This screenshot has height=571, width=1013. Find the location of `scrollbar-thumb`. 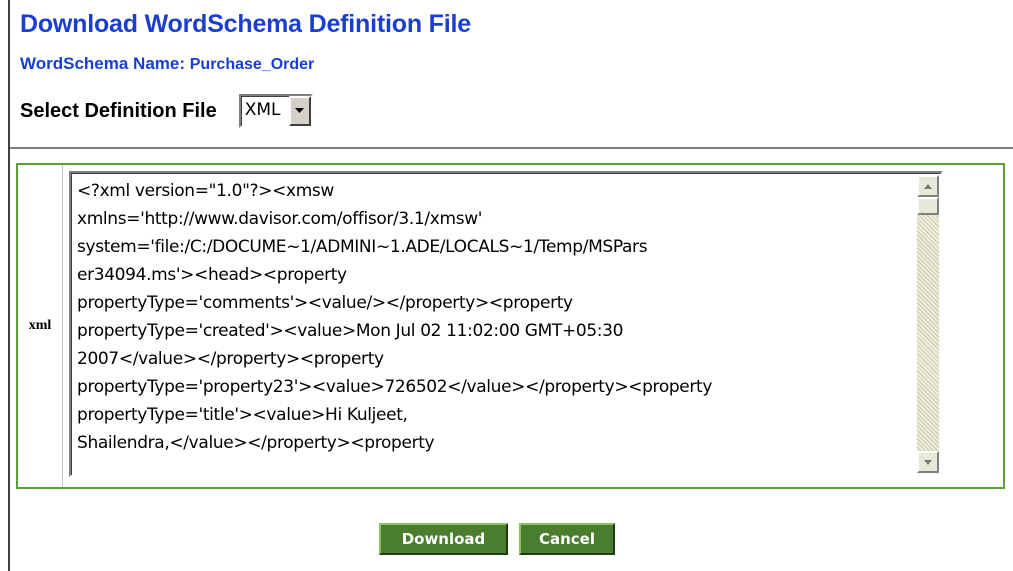

scrollbar-thumb is located at coordinates (928, 206).